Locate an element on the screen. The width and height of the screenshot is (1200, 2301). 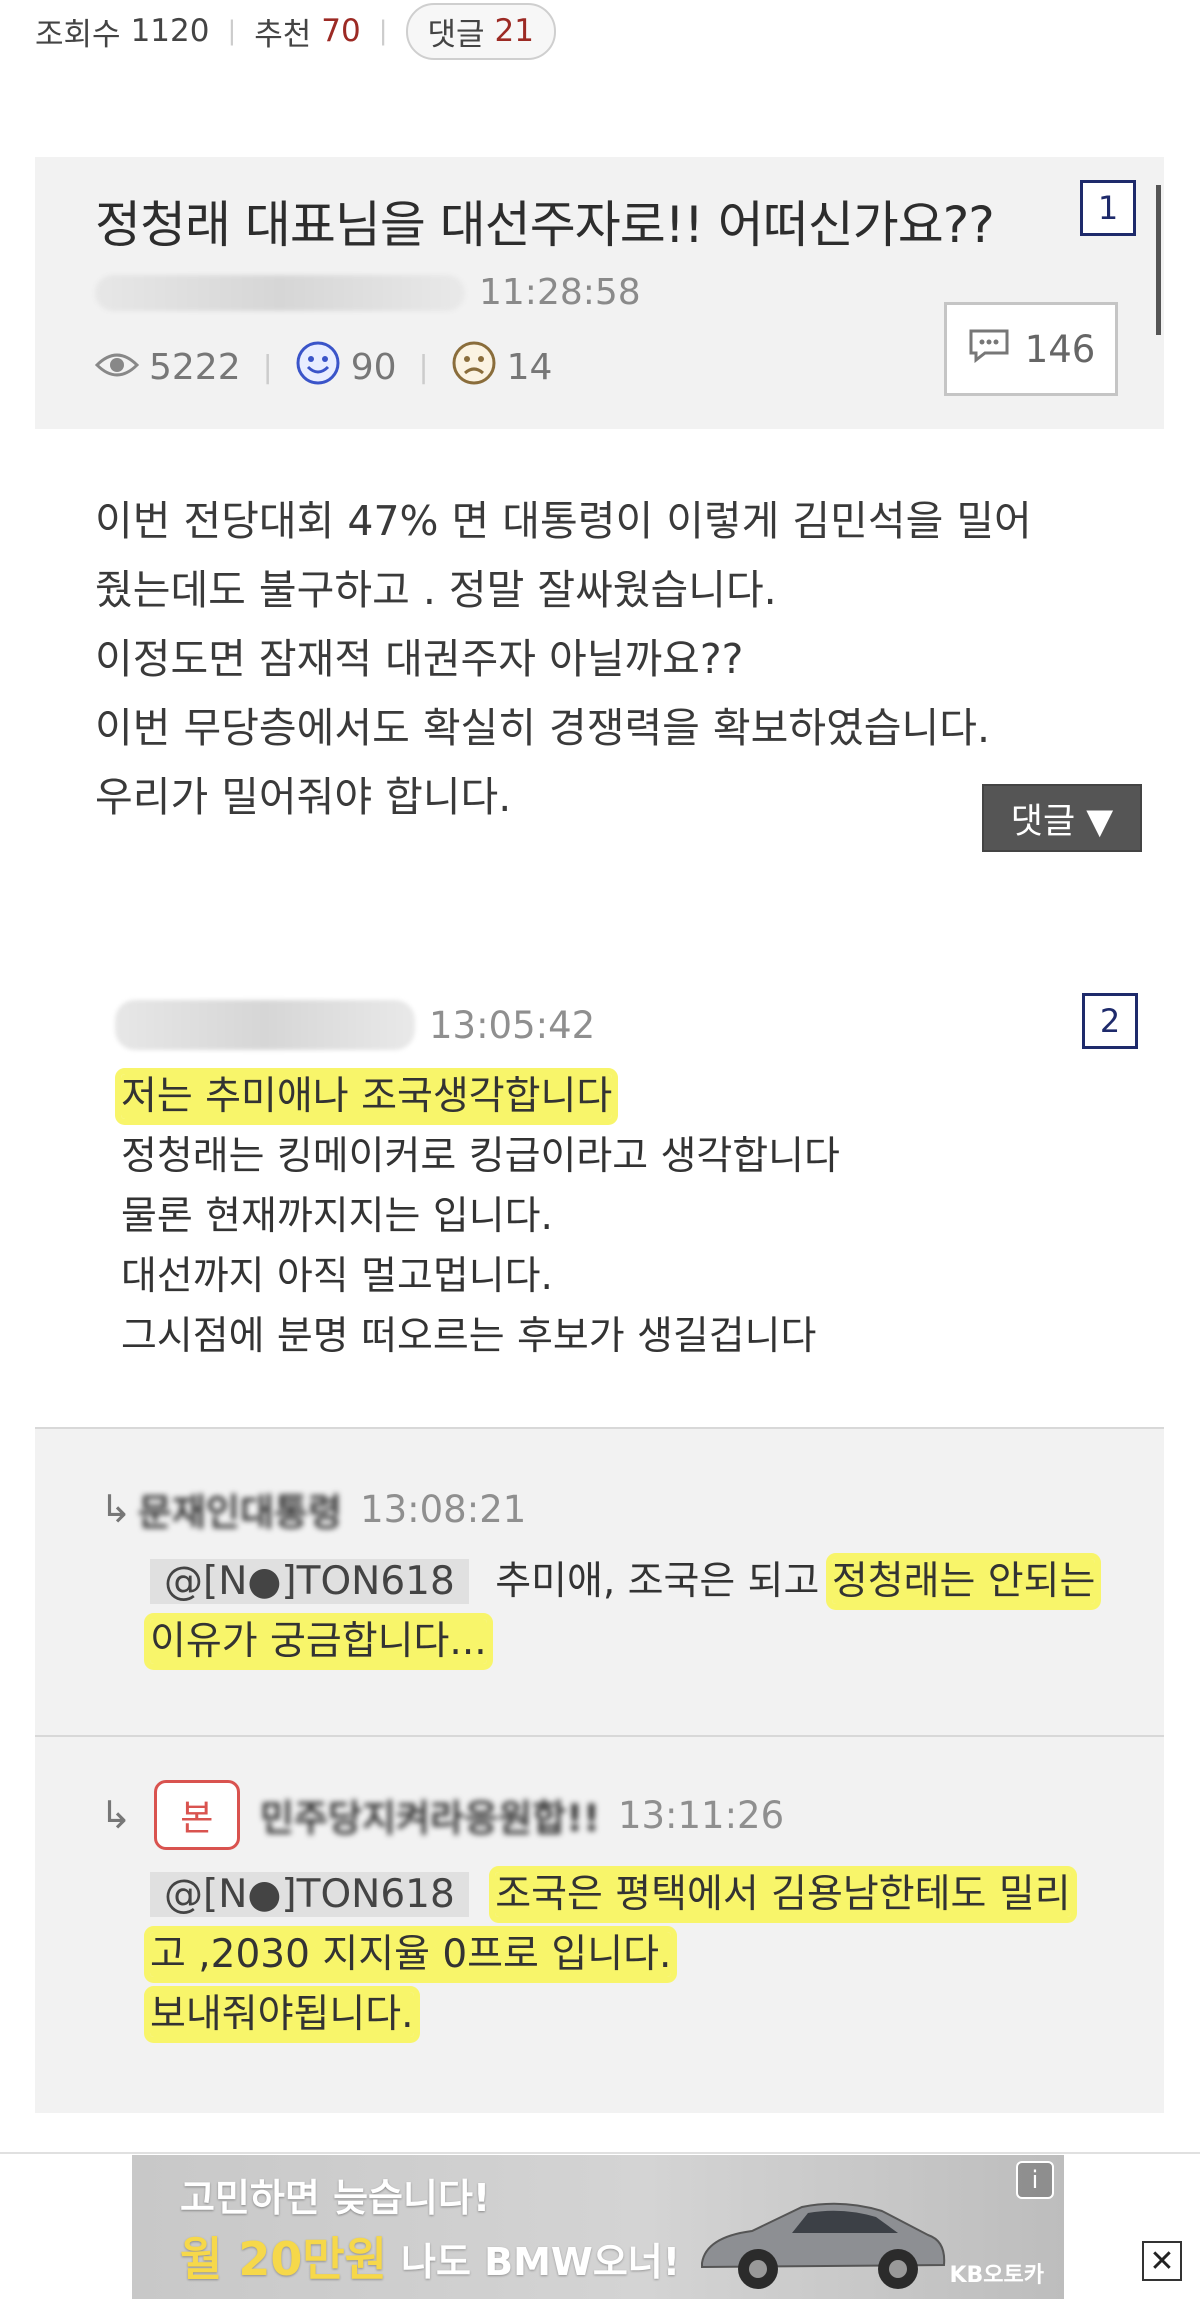
recommend-count: 70 is located at coordinates (341, 31).